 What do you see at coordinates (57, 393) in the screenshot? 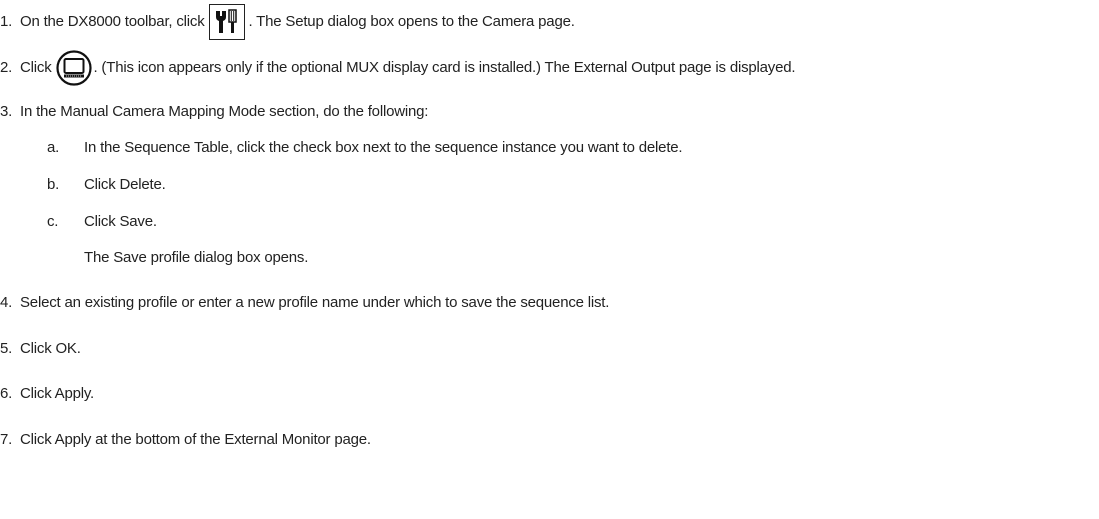
I see `step-text: Click Apply.` at bounding box center [57, 393].